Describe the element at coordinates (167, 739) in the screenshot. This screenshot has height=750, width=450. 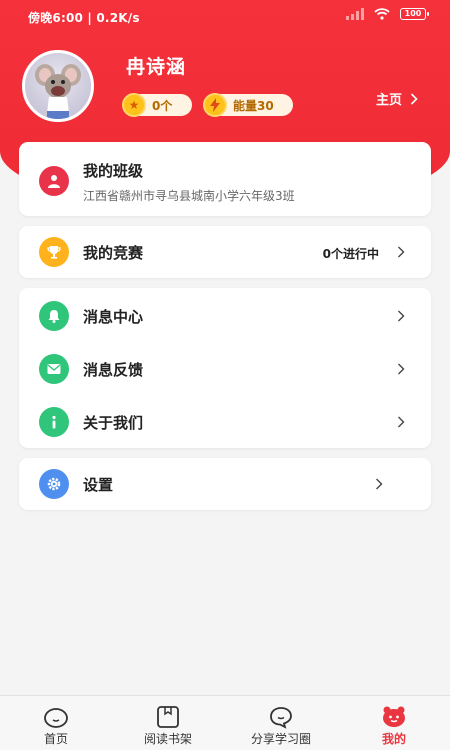
I see `tab-bookshelf-label: 阅读书架` at that location.